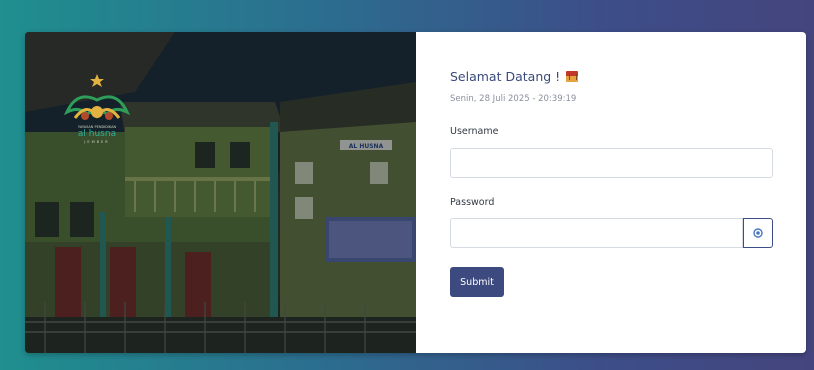 This screenshot has width=814, height=370. Describe the element at coordinates (505, 76) in the screenshot. I see `greeting-text: Selamat Datang !` at that location.